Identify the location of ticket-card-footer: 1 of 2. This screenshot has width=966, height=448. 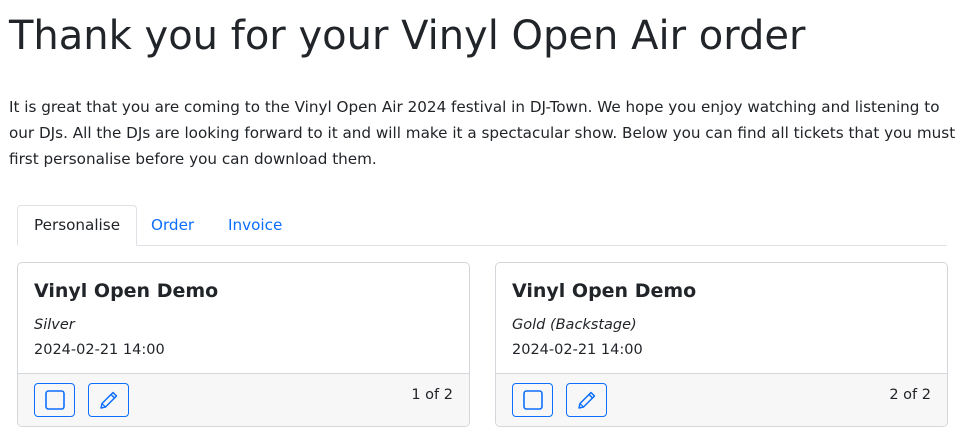
(243, 399).